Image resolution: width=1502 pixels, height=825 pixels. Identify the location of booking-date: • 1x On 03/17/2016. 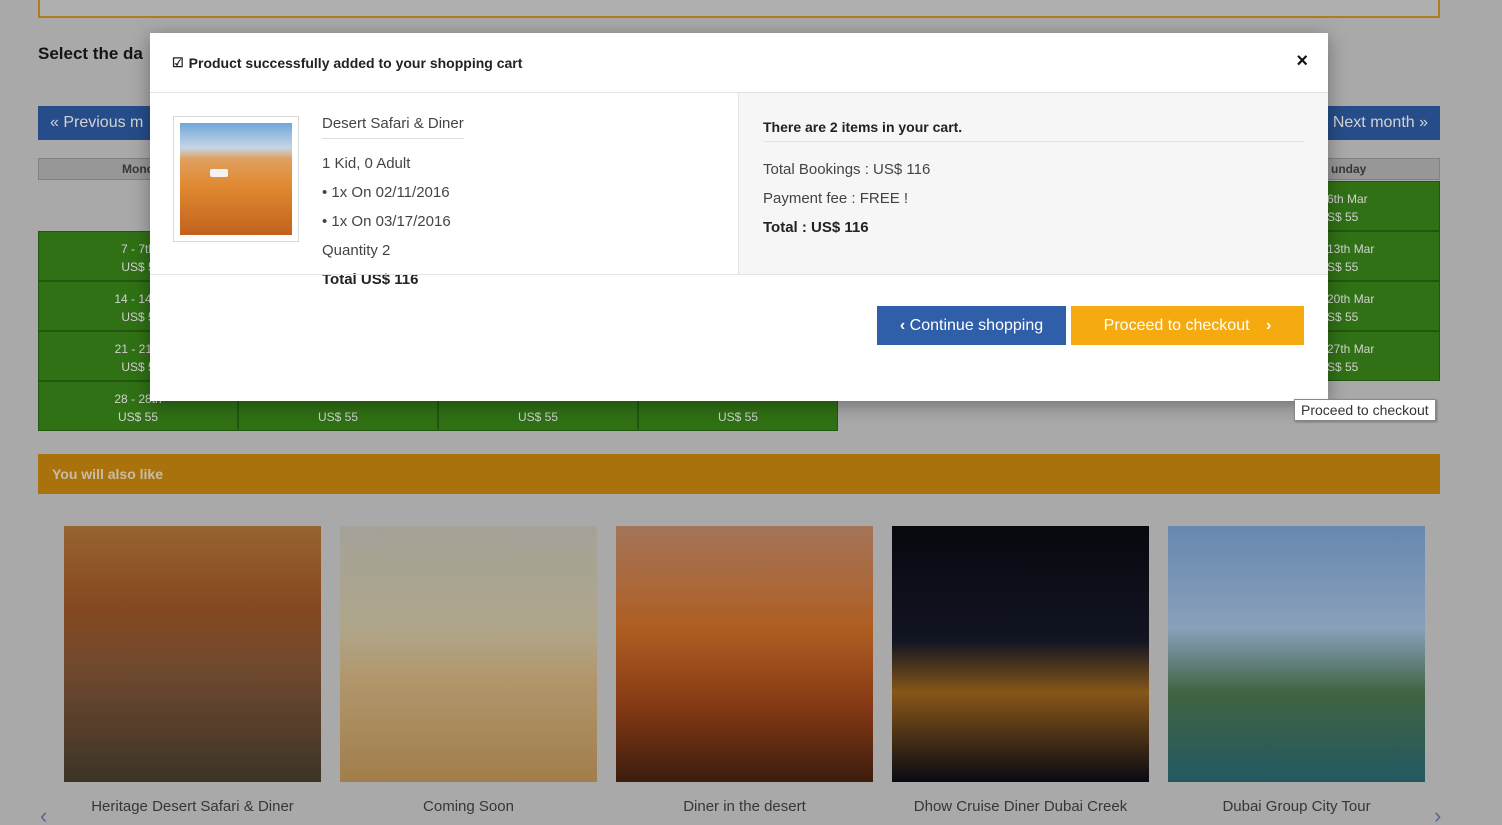
(386, 221).